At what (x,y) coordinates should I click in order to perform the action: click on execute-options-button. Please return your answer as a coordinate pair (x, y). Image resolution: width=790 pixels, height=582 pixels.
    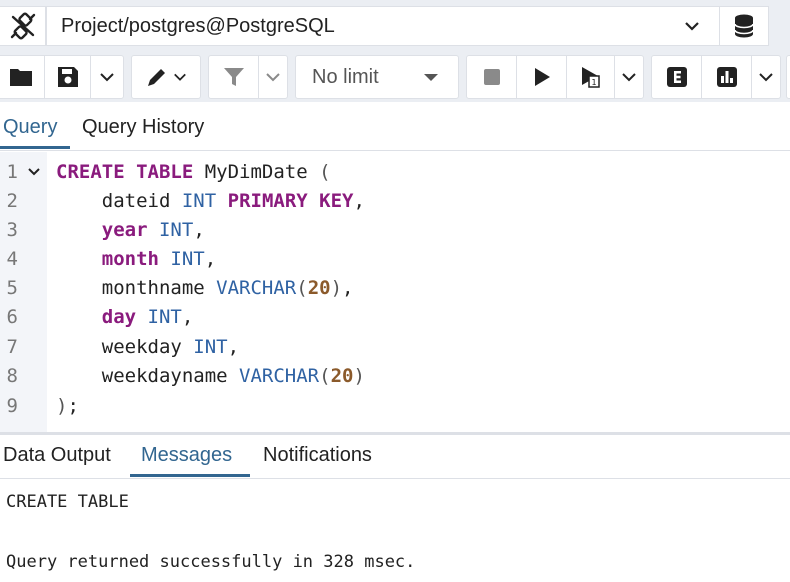
    Looking at the image, I should click on (629, 77).